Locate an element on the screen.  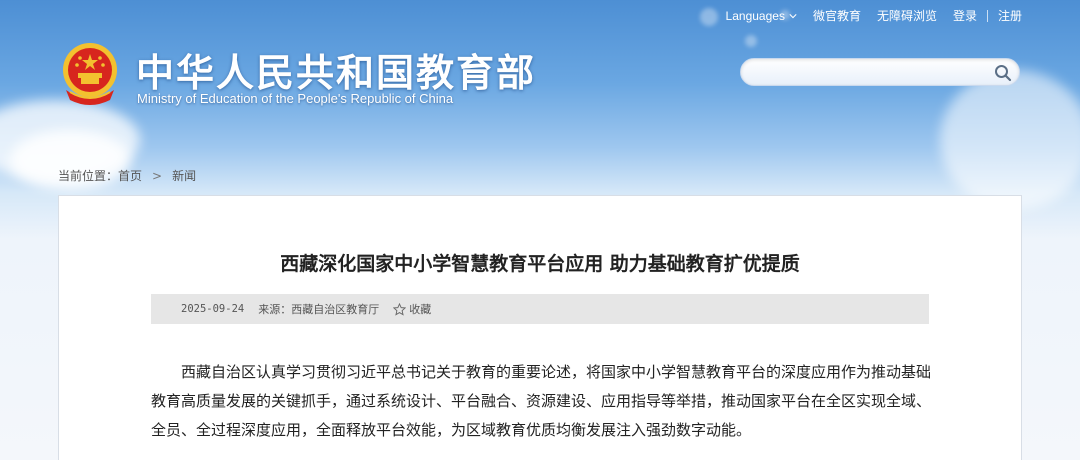
national-emblem-icon is located at coordinates (90, 74).